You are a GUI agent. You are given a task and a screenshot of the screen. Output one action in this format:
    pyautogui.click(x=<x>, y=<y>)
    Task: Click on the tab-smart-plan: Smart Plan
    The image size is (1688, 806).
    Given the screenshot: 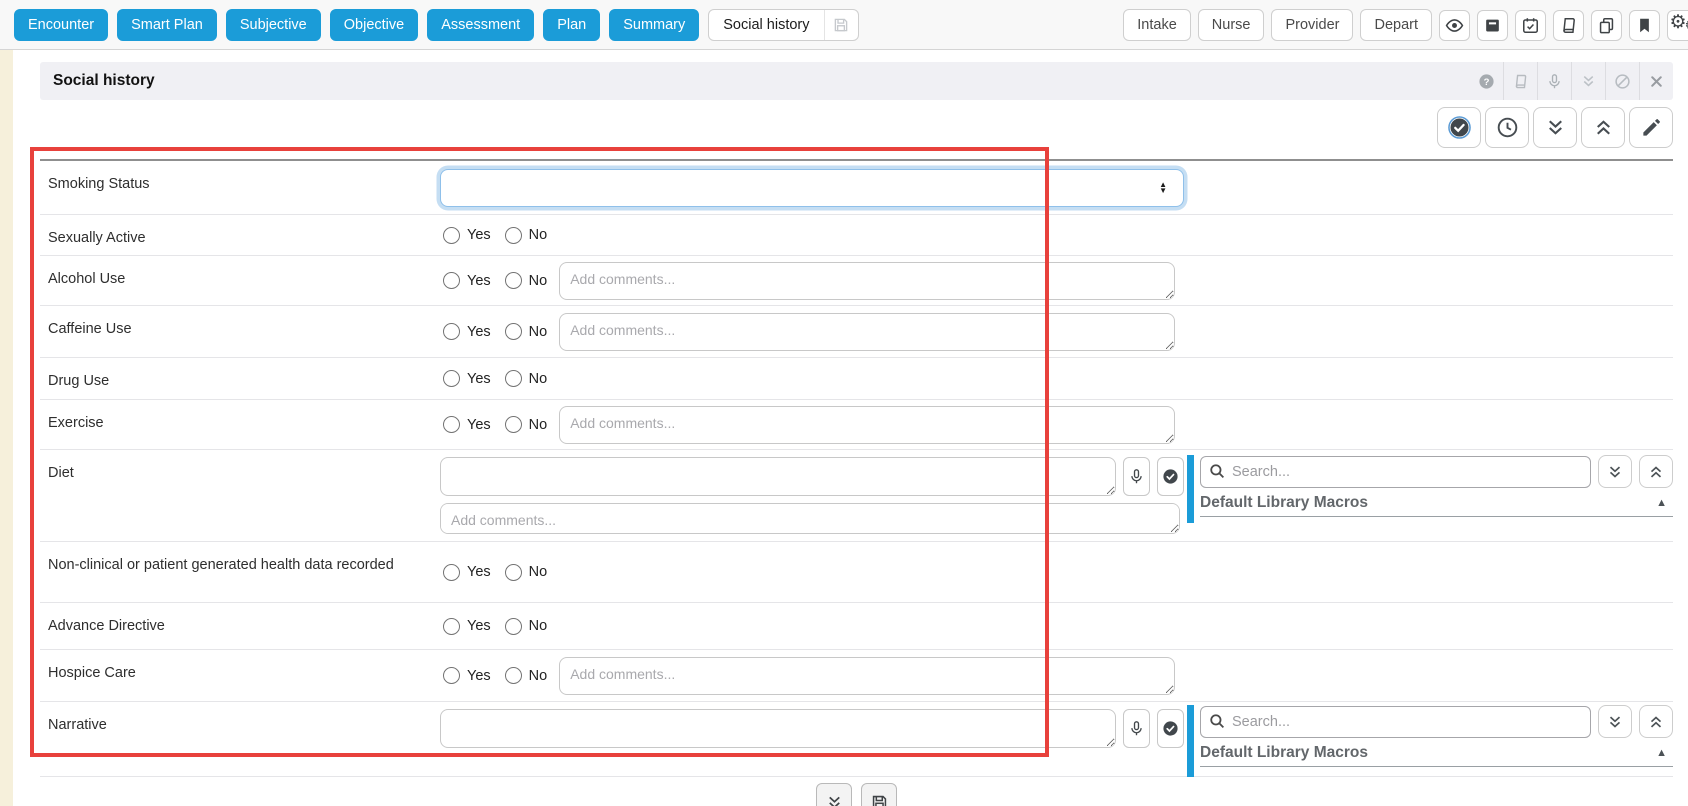 What is the action you would take?
    pyautogui.click(x=167, y=25)
    